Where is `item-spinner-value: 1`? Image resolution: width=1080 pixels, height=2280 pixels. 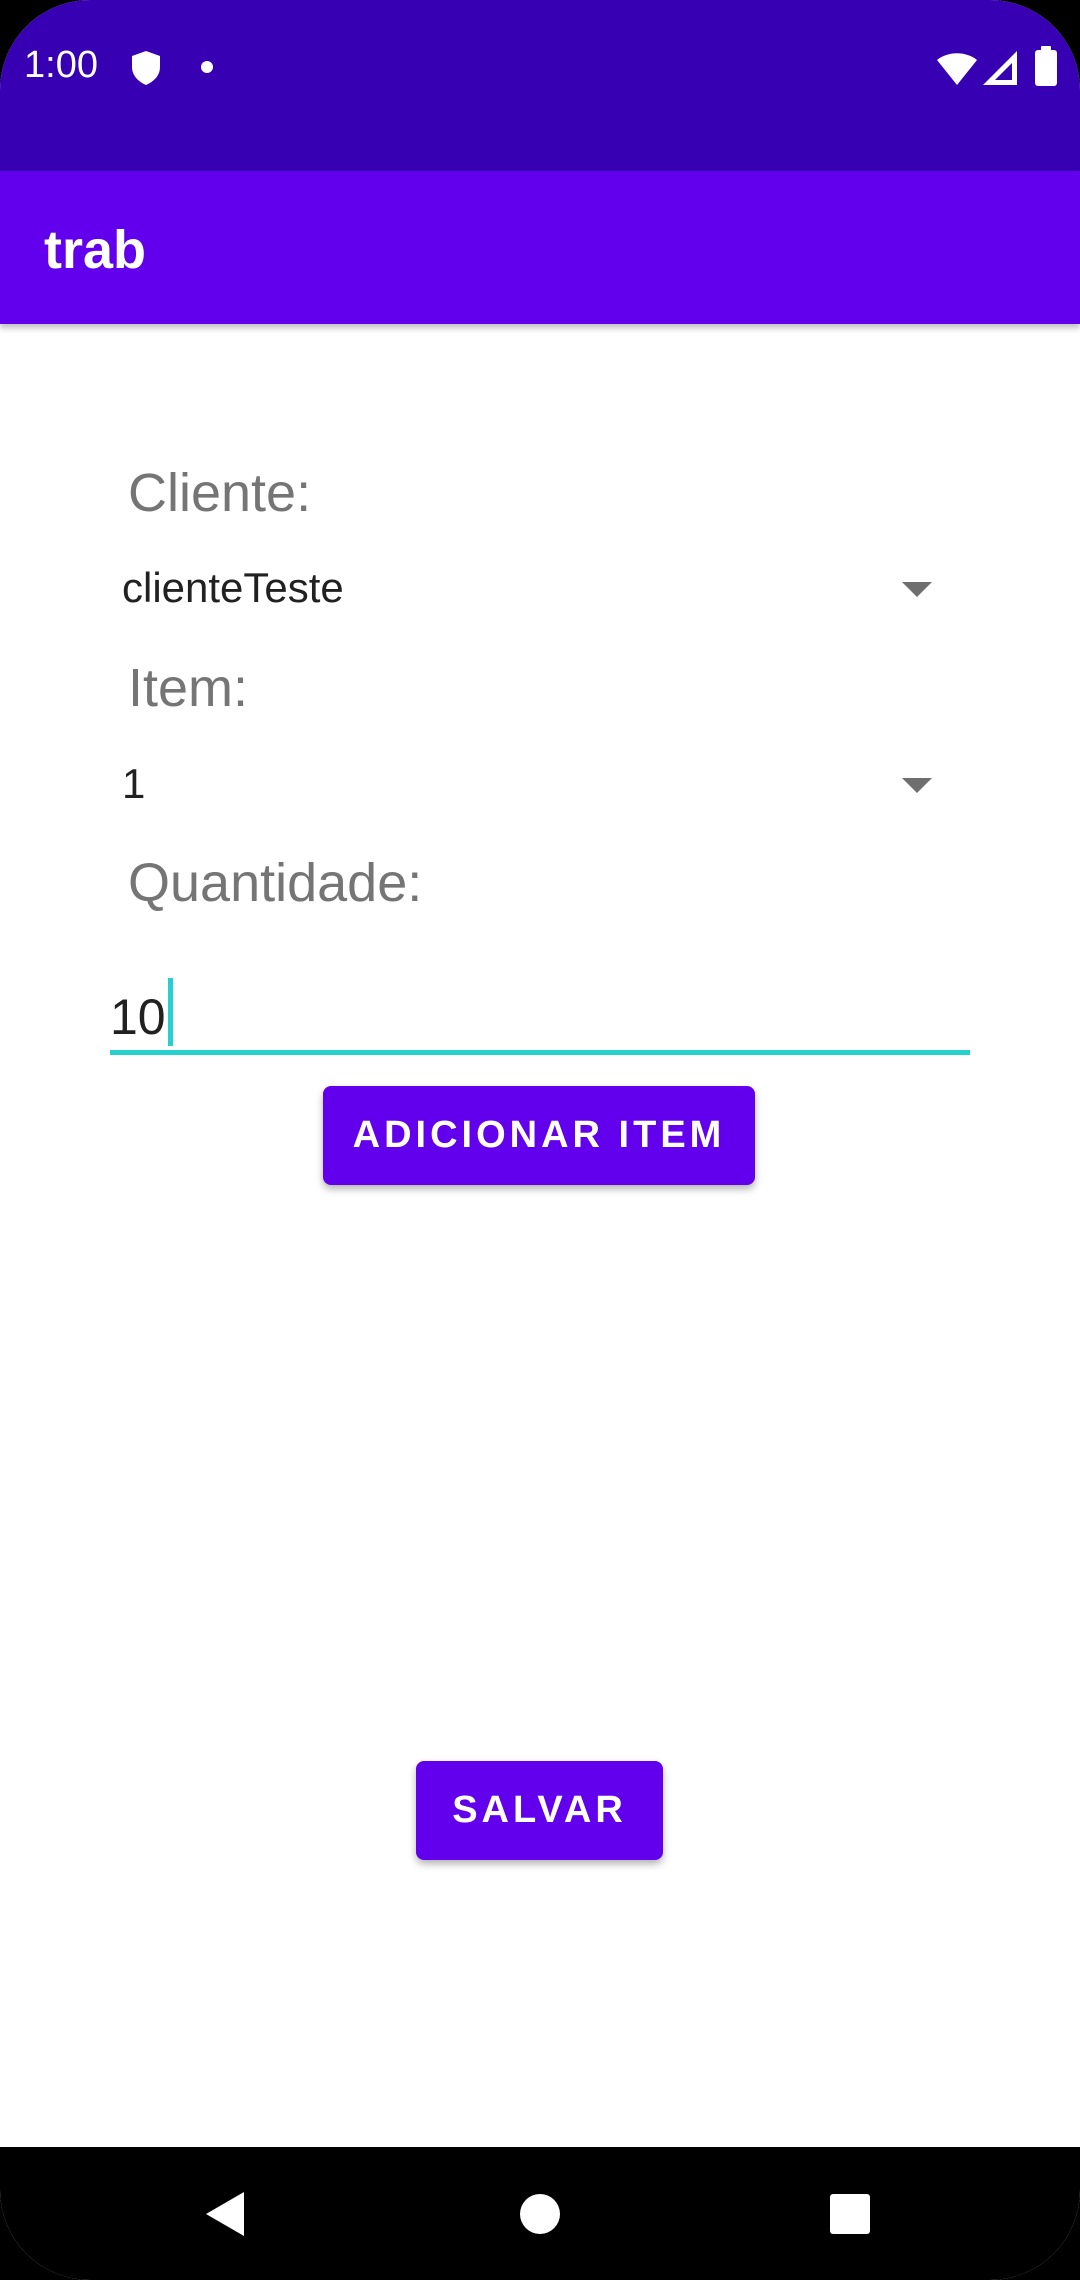 item-spinner-value: 1 is located at coordinates (134, 783).